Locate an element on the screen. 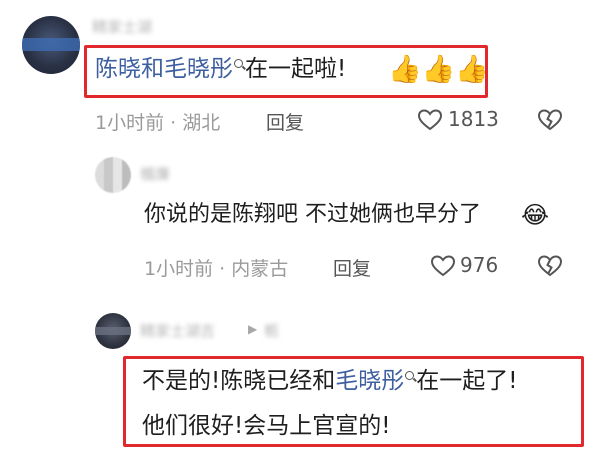 The height and width of the screenshot is (450, 600). comment-time-location: 1小时前 · 湖北 is located at coordinates (158, 123).